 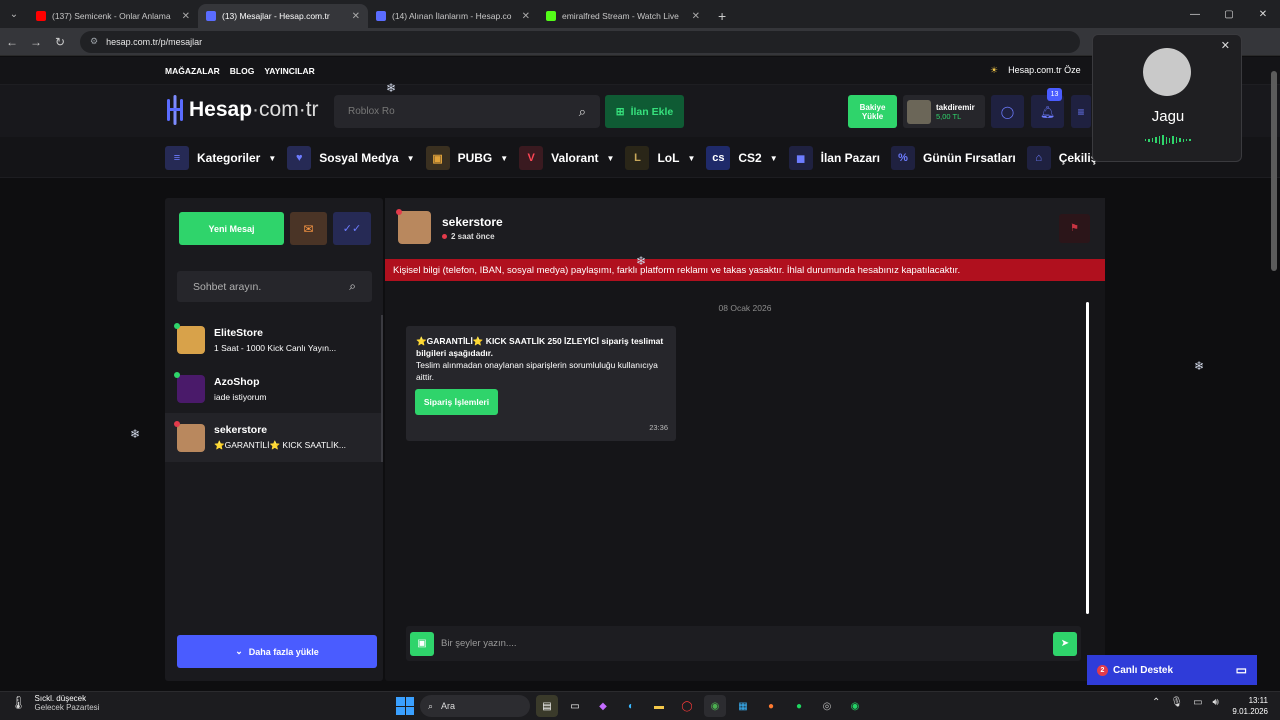 I want to click on send-icon: ➤, so click(x=1065, y=643).